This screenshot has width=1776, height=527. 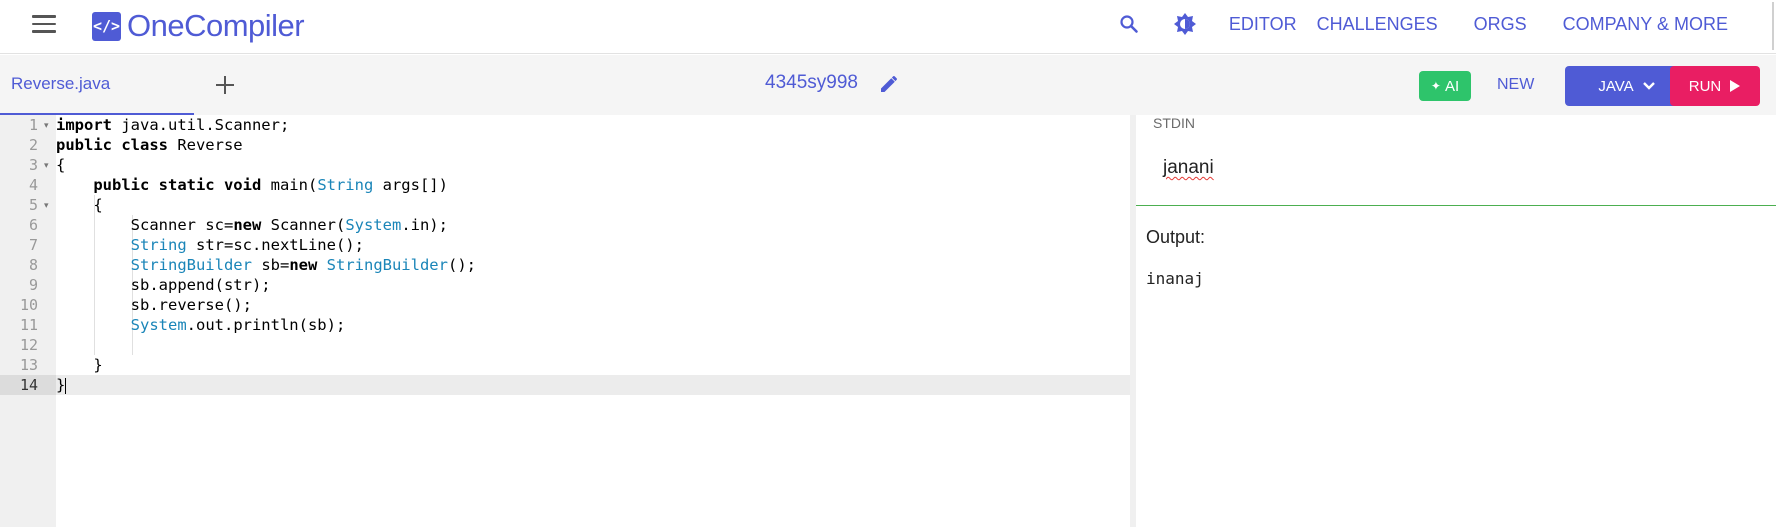 I want to click on code-line: StringBuilder sb=new StringBuilder();, so click(x=303, y=265).